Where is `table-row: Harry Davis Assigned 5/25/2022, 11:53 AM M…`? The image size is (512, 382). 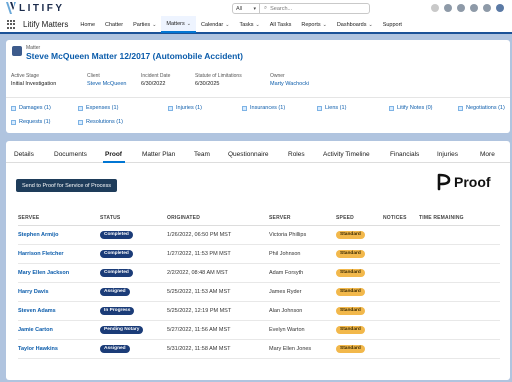
table-row: Harry Davis Assigned 5/25/2022, 11:53 AM M… is located at coordinates (259, 292).